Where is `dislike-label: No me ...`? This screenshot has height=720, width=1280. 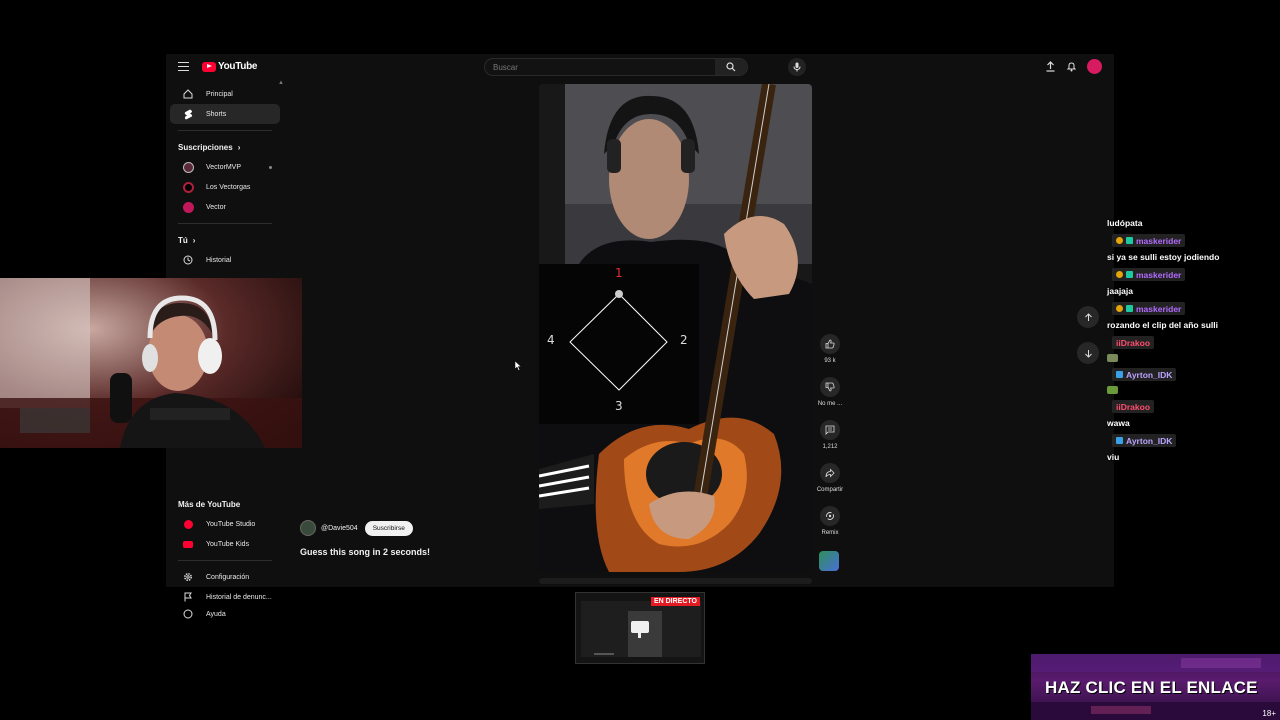
dislike-label: No me ... is located at coordinates (830, 404).